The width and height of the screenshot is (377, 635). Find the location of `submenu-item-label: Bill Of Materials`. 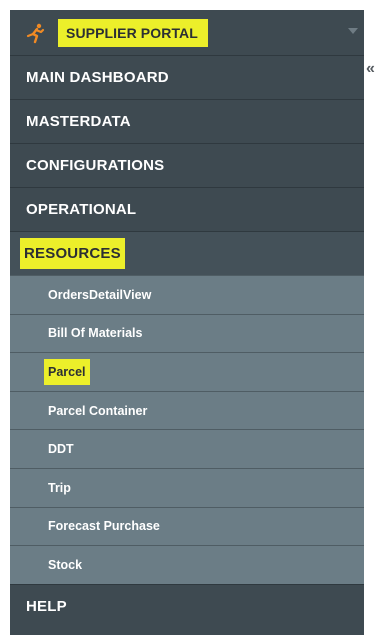

submenu-item-label: Bill Of Materials is located at coordinates (95, 333).